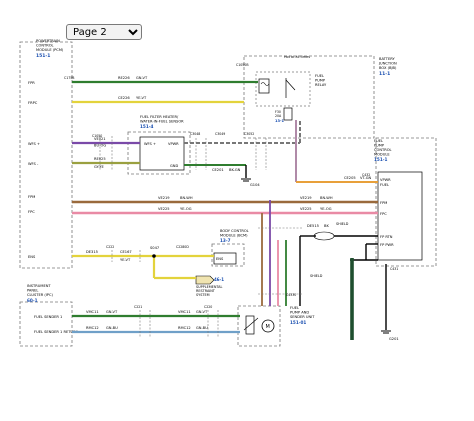  I want to click on filter-title: FUEL FILTER HEATER/, so click(159, 117).